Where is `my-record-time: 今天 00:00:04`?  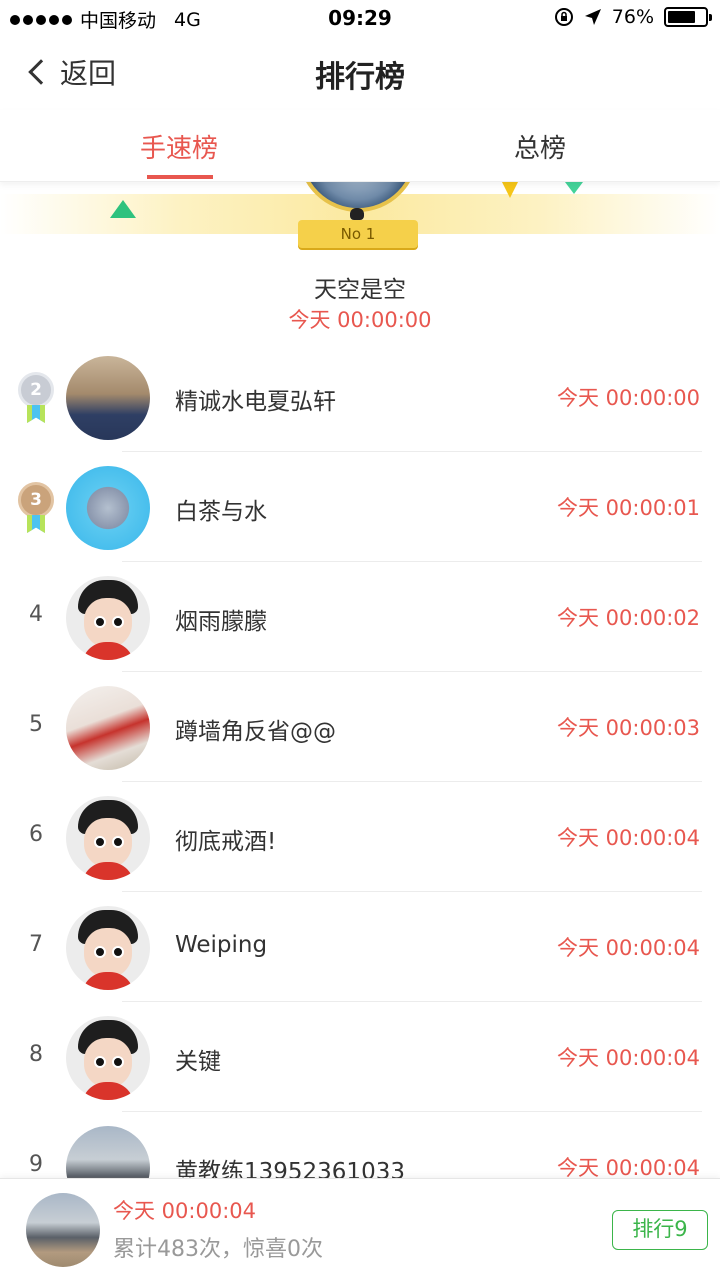
my-record-time: 今天 00:00:04 is located at coordinates (184, 1211).